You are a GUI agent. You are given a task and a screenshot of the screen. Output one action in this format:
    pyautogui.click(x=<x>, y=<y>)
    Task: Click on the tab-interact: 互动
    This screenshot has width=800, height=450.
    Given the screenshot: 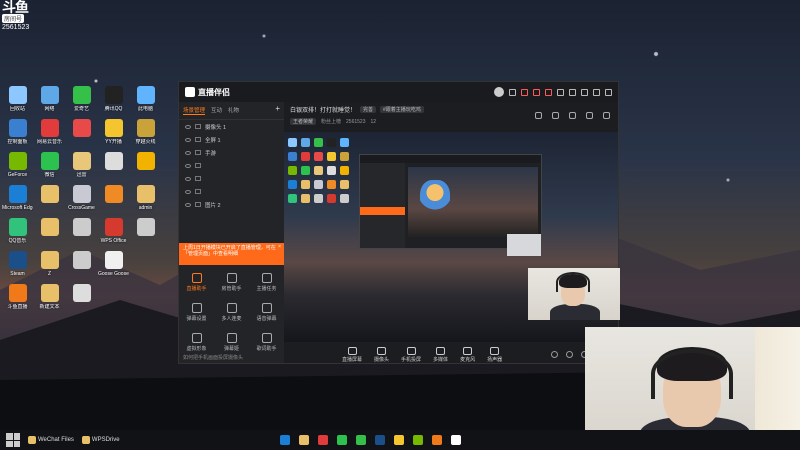 What is the action you would take?
    pyautogui.click(x=216, y=110)
    